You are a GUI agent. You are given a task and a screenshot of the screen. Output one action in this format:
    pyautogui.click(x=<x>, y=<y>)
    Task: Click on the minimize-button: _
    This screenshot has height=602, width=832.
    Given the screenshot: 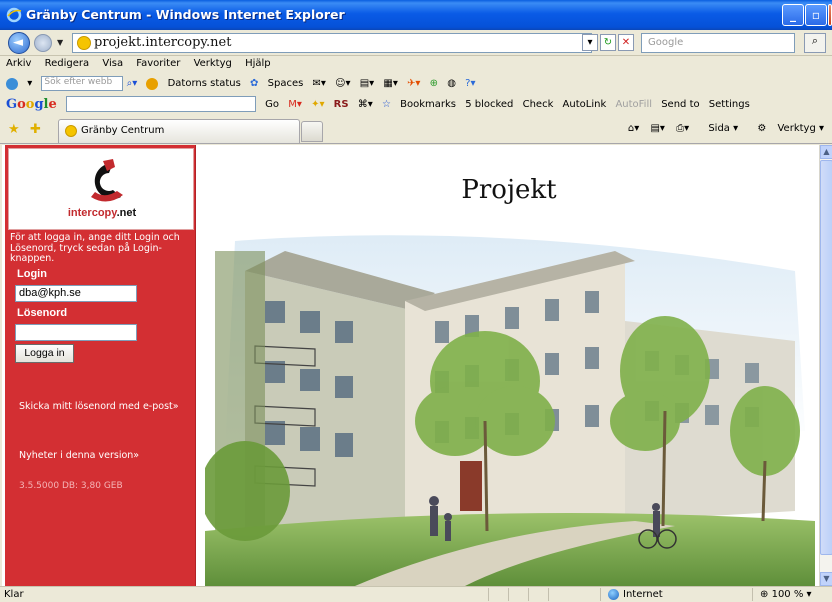 What is the action you would take?
    pyautogui.click(x=793, y=15)
    